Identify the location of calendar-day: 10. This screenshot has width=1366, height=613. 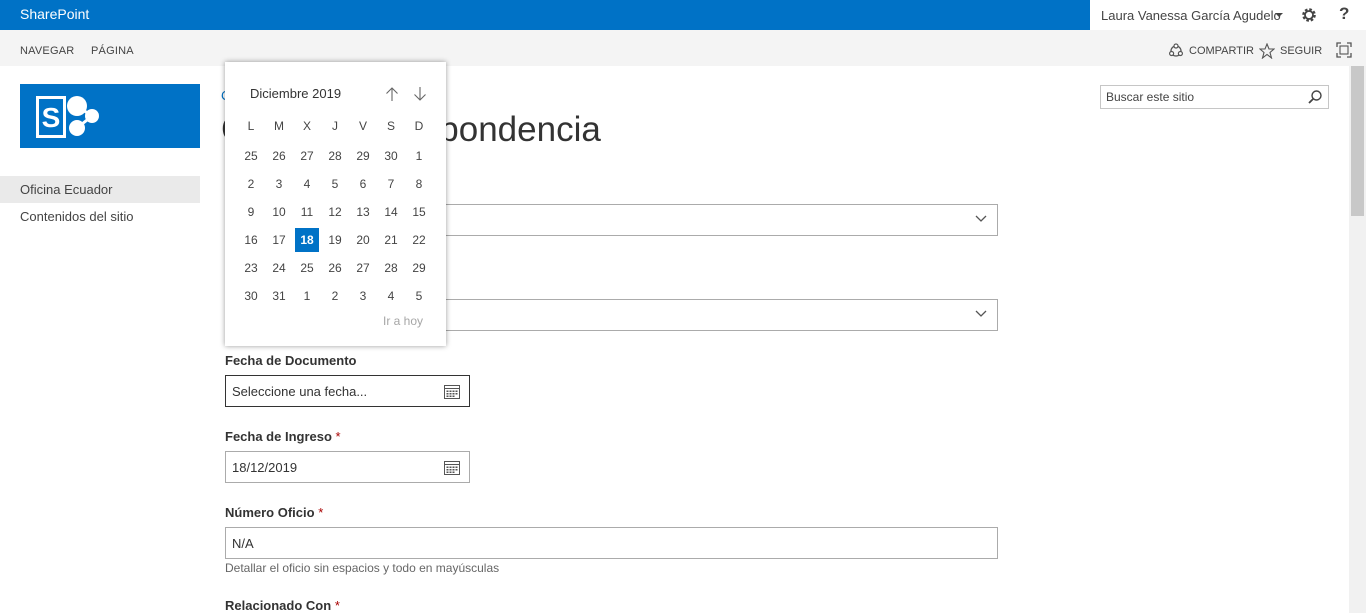
(279, 212).